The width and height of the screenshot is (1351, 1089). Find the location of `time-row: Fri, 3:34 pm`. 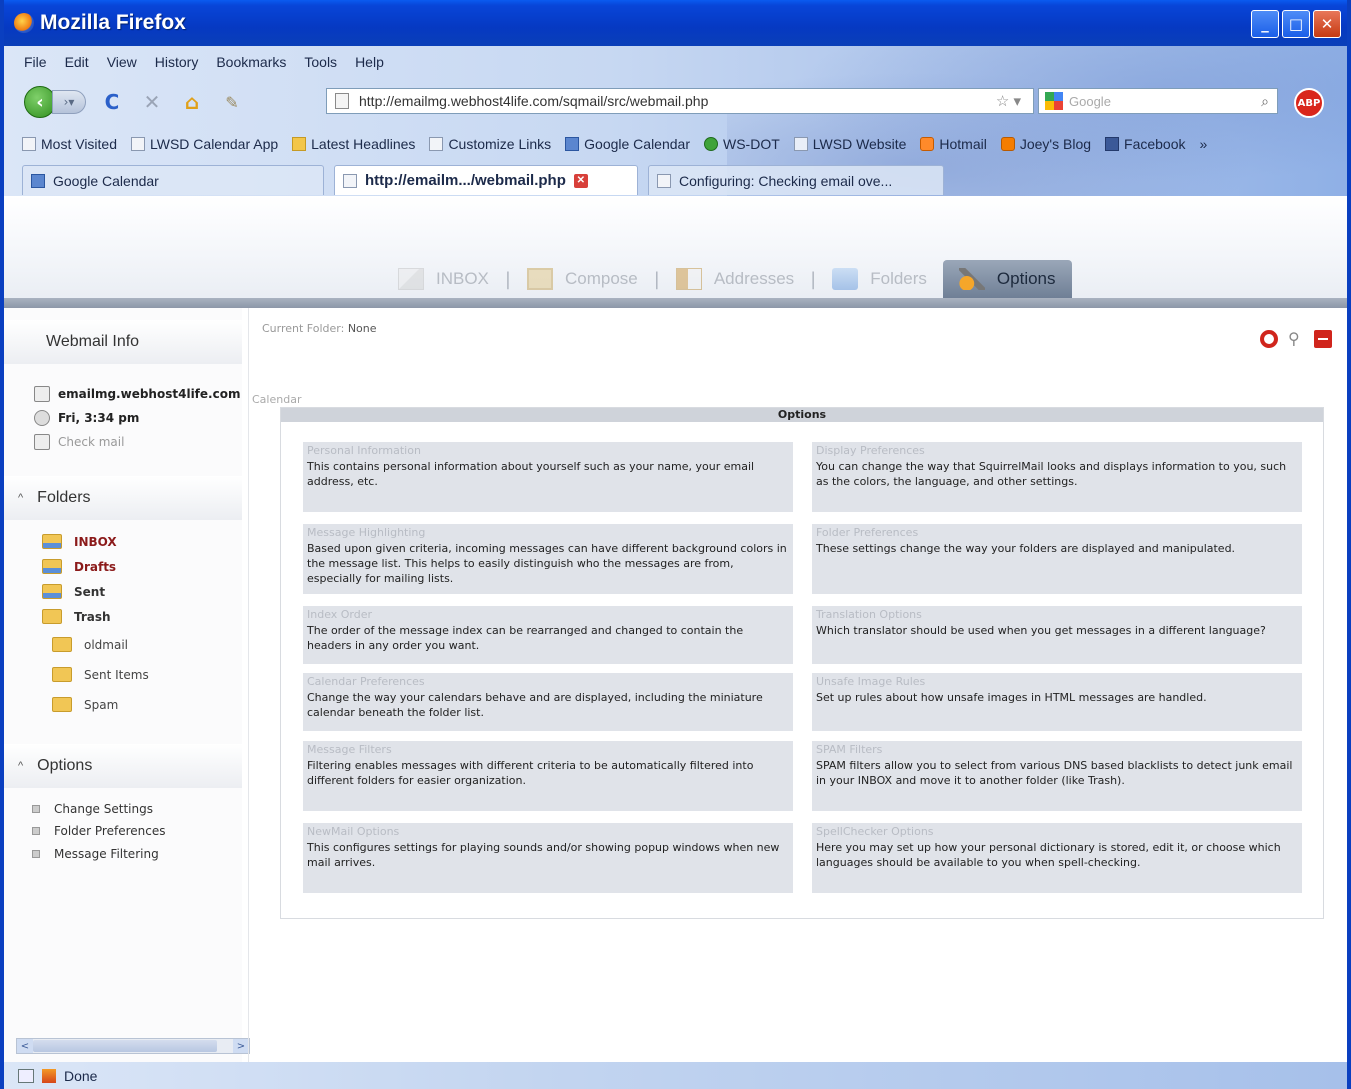

time-row: Fri, 3:34 pm is located at coordinates (86, 418).